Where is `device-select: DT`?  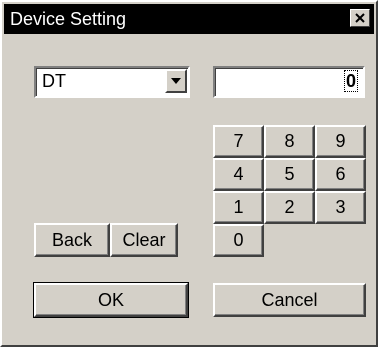 device-select: DT is located at coordinates (112, 82).